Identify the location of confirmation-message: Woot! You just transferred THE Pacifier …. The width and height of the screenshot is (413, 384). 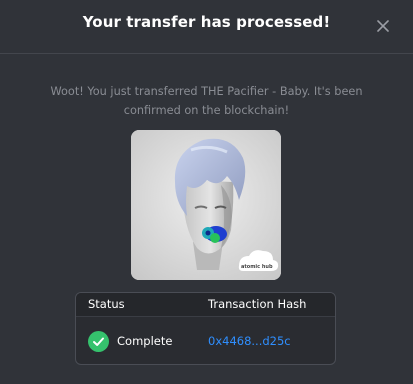
(206, 101).